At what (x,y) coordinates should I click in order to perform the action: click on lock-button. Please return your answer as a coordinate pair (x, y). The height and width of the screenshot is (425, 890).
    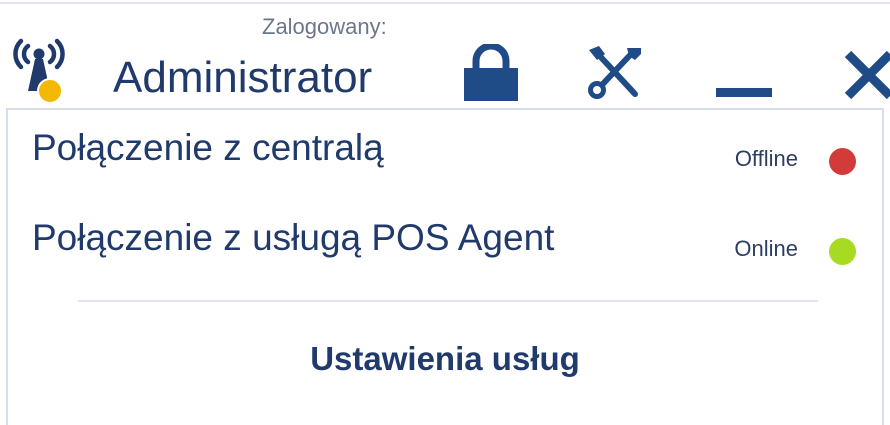
    Looking at the image, I should click on (491, 72).